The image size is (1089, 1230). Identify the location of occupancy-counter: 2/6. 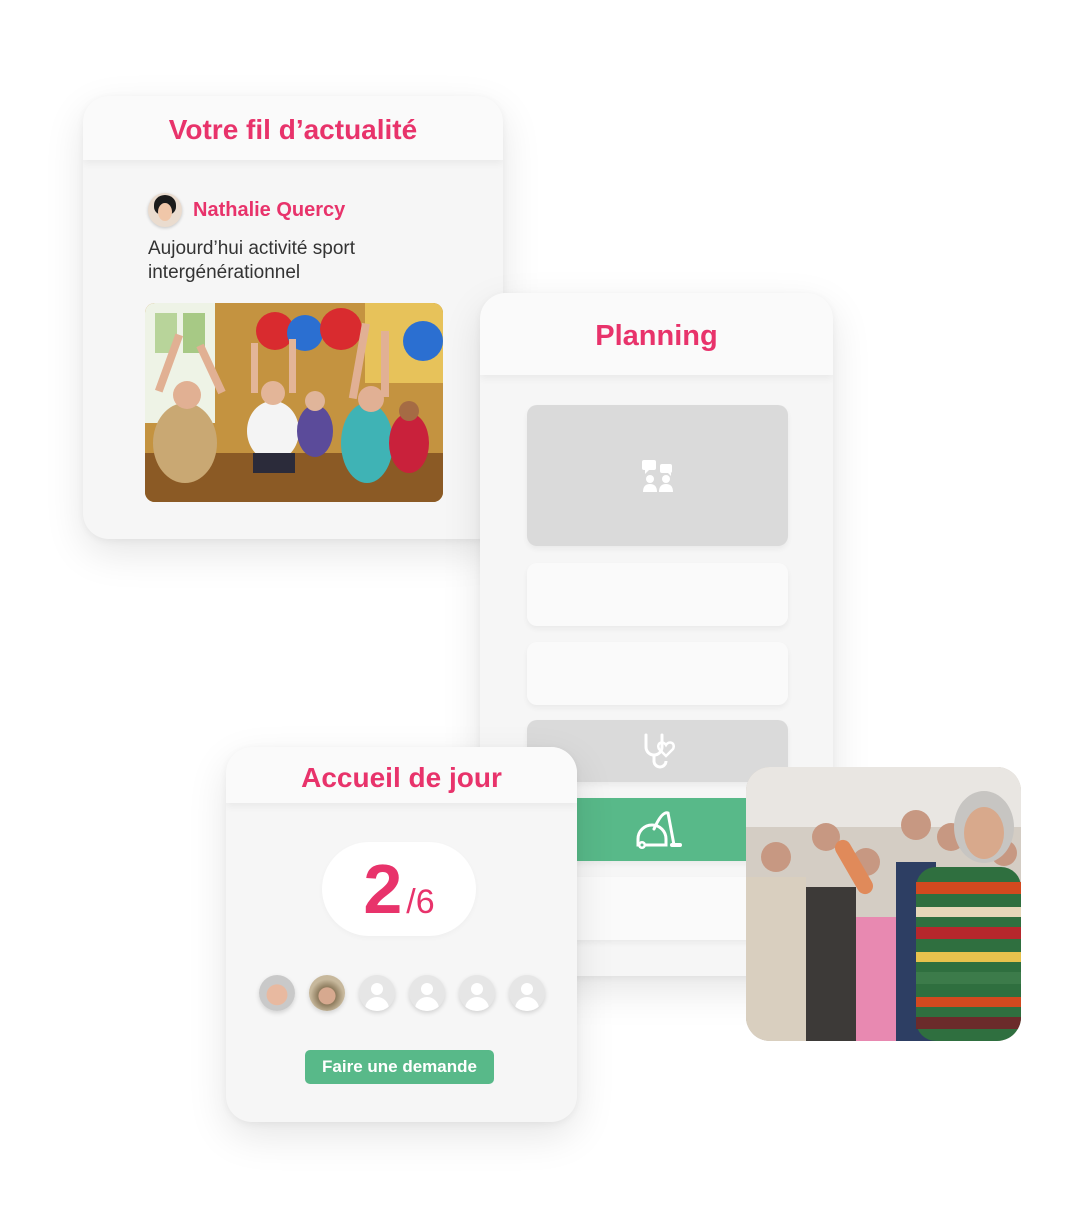
(399, 889).